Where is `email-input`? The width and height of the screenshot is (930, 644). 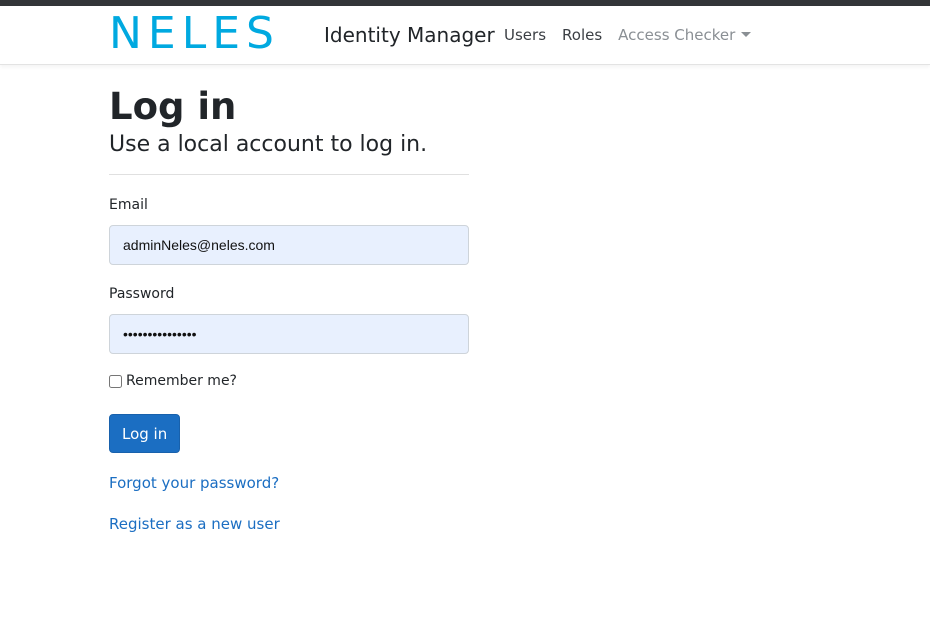
email-input is located at coordinates (289, 245).